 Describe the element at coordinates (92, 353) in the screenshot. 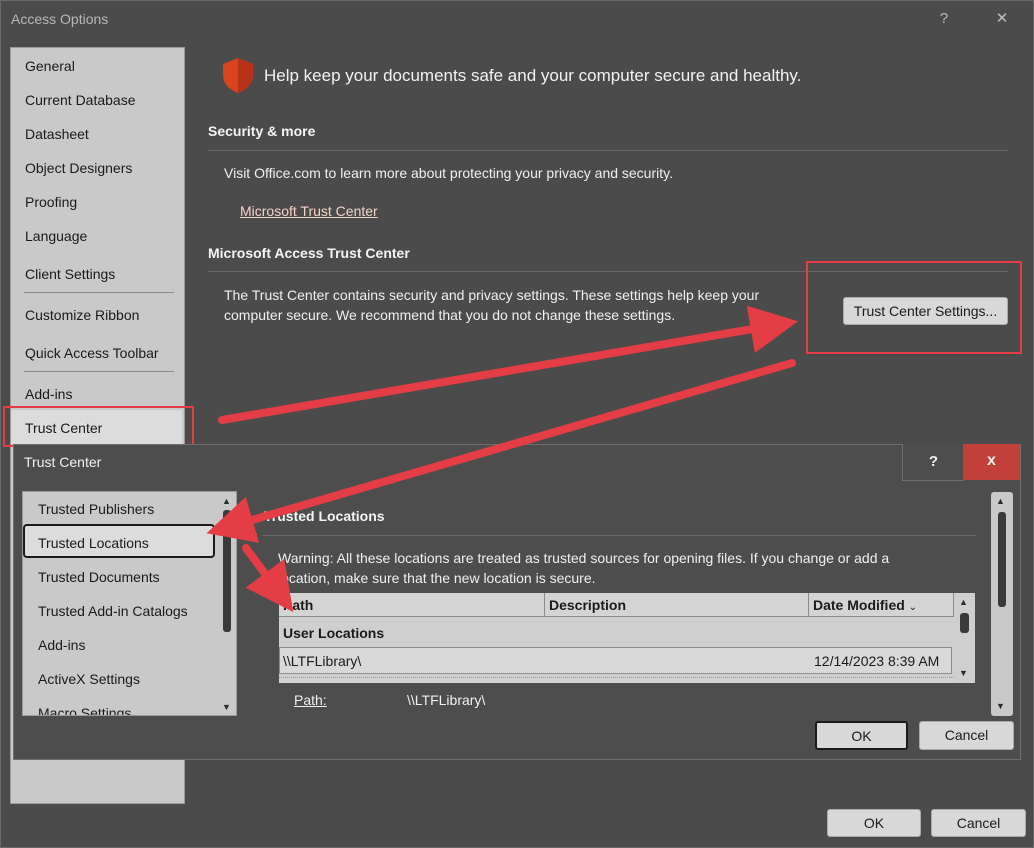

I see `nav-item-quick-access-toolbar: Quick Access Toolbar` at that location.